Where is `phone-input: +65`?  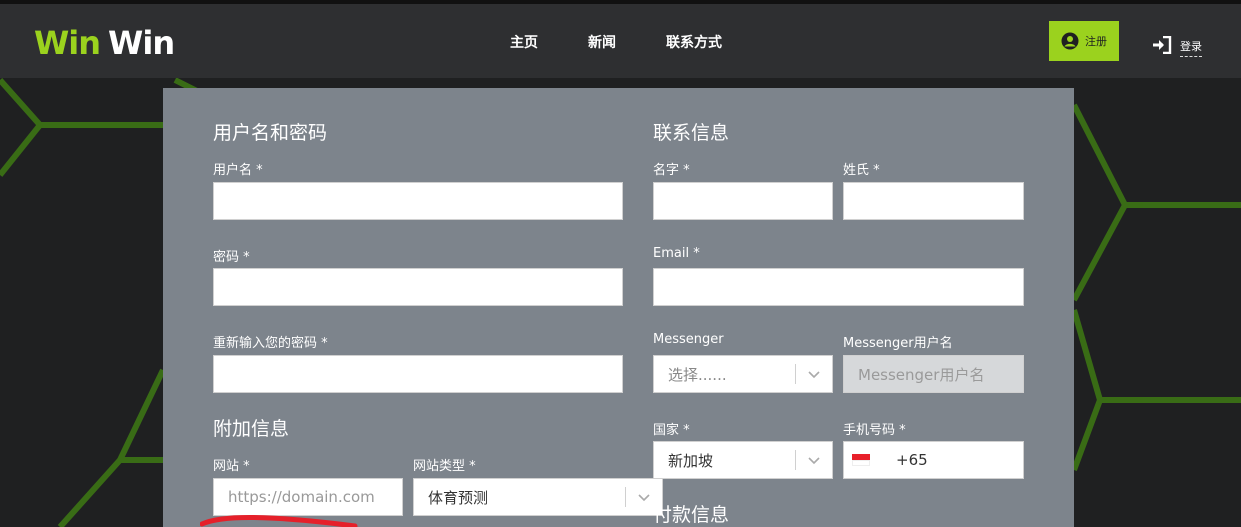
phone-input: +65 is located at coordinates (933, 460).